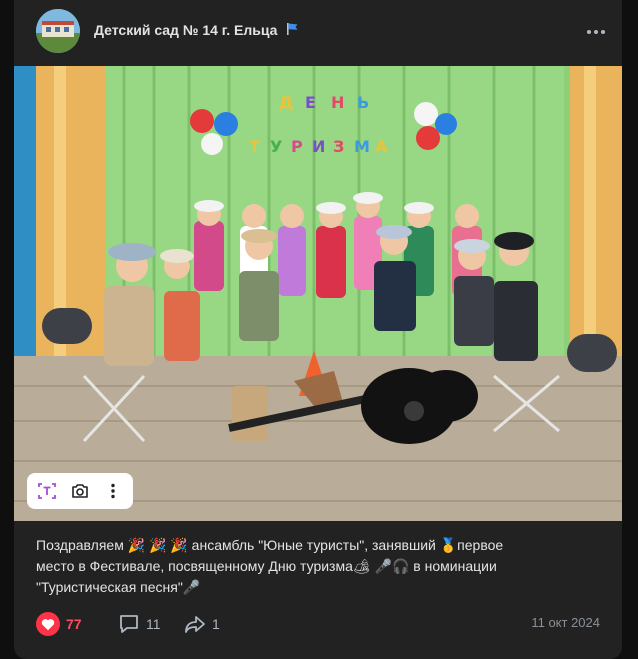 This screenshot has width=638, height=659. I want to click on comment-count: 11, so click(153, 624).